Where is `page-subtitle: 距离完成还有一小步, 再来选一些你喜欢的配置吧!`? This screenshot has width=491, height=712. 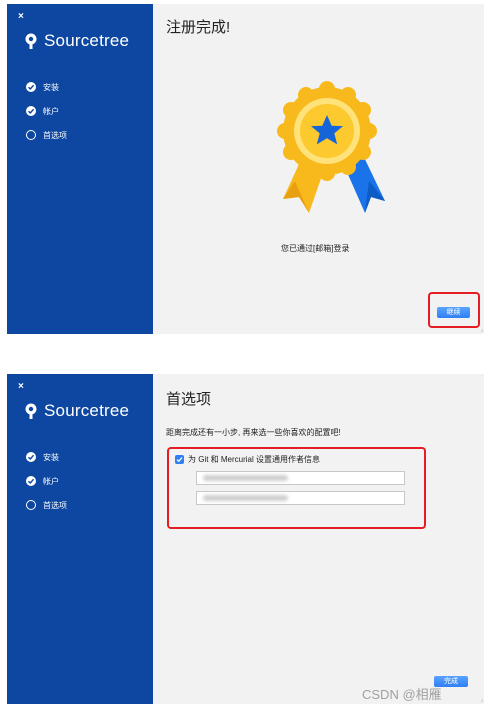 page-subtitle: 距离完成还有一小步, 再来选一些你喜欢的配置吧! is located at coordinates (253, 432).